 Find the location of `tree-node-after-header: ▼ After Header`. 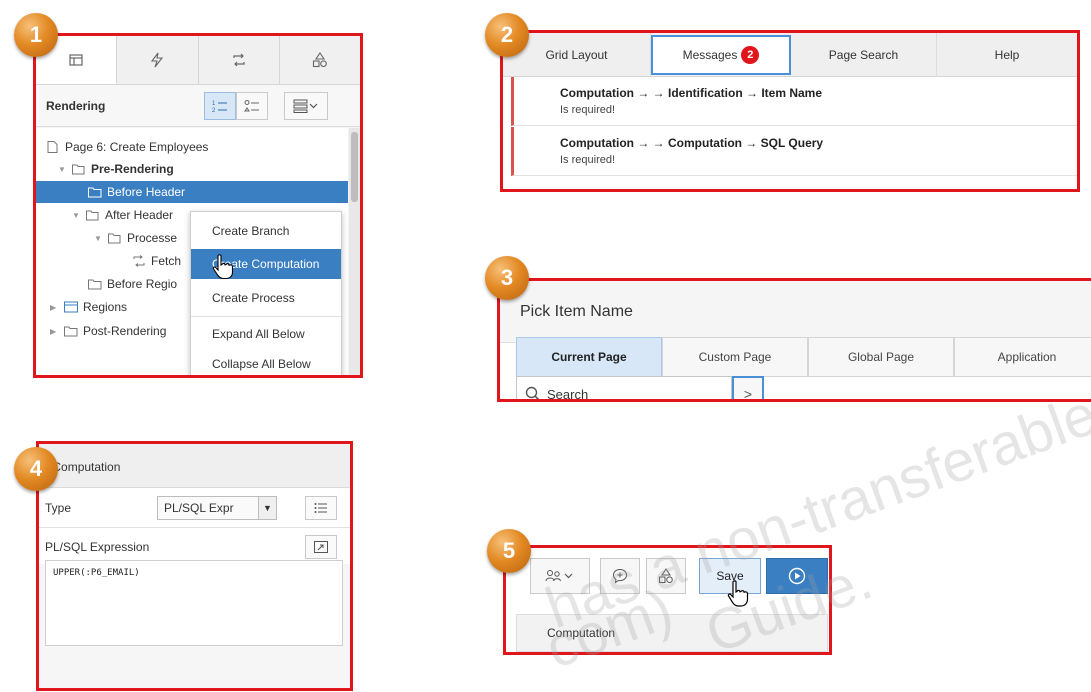

tree-node-after-header: ▼ After Header is located at coordinates (122, 215).